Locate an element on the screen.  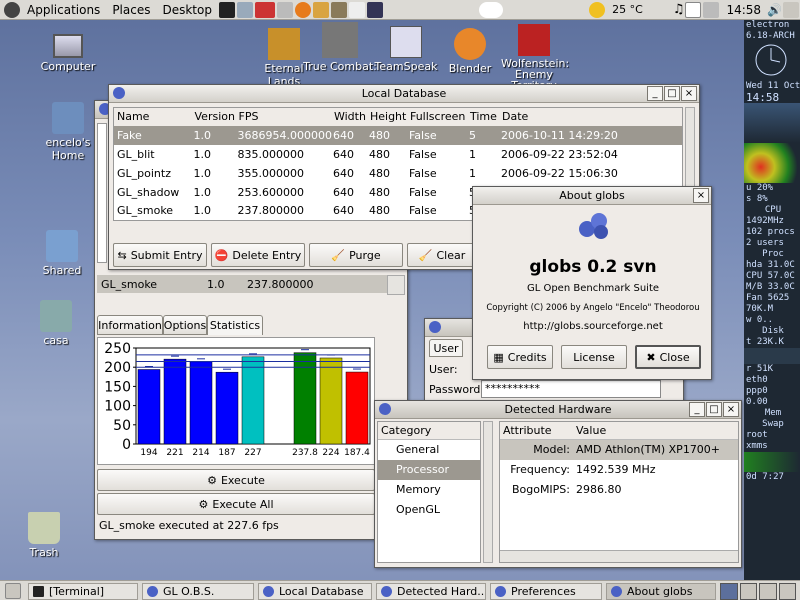
delete-label: Delete Entry is located at coordinates (267, 255).